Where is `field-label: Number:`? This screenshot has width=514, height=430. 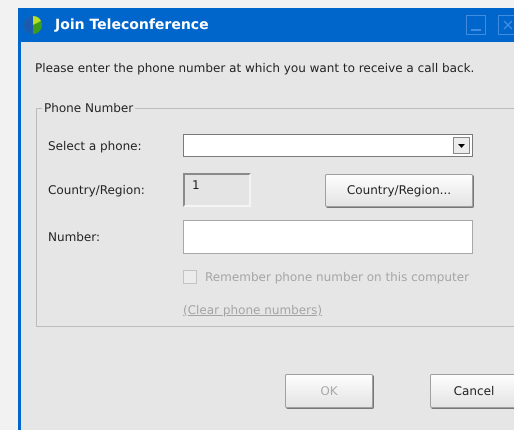
field-label: Number: is located at coordinates (75, 237).